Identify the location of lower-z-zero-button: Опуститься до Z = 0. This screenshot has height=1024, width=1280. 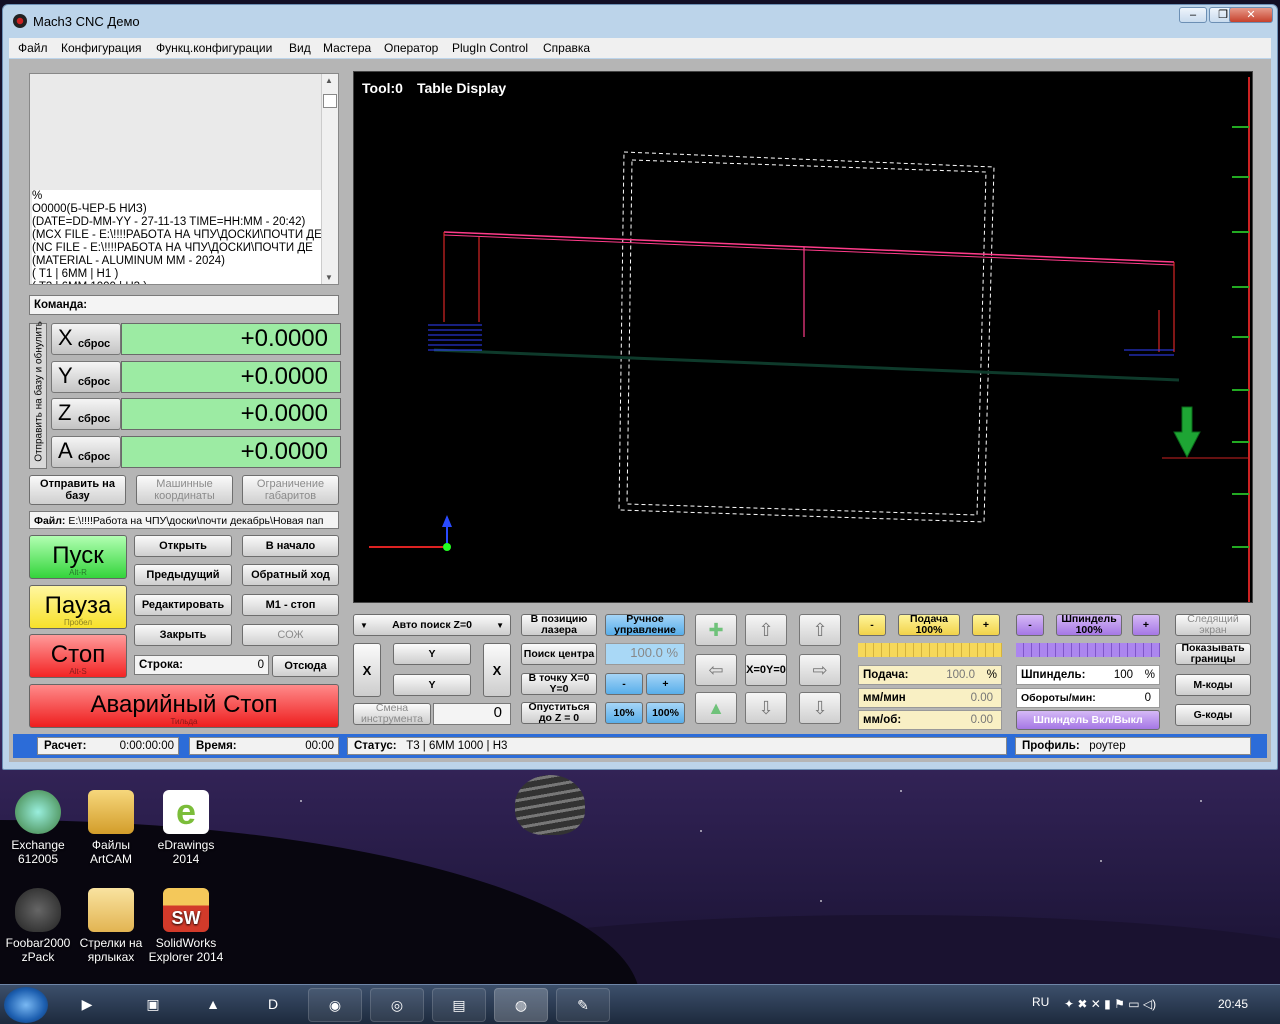
(559, 713).